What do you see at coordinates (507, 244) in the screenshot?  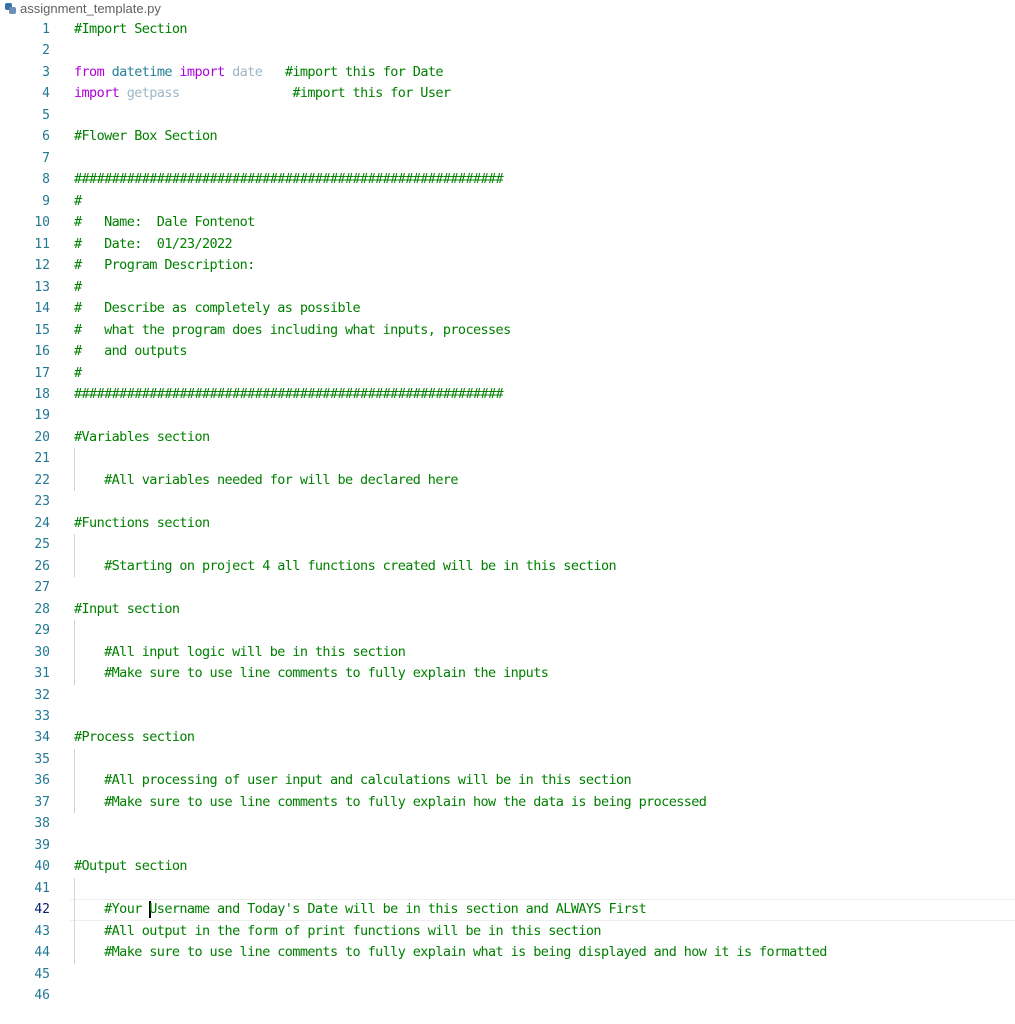 I see `code-line: 11 # Date: 01/23/2022` at bounding box center [507, 244].